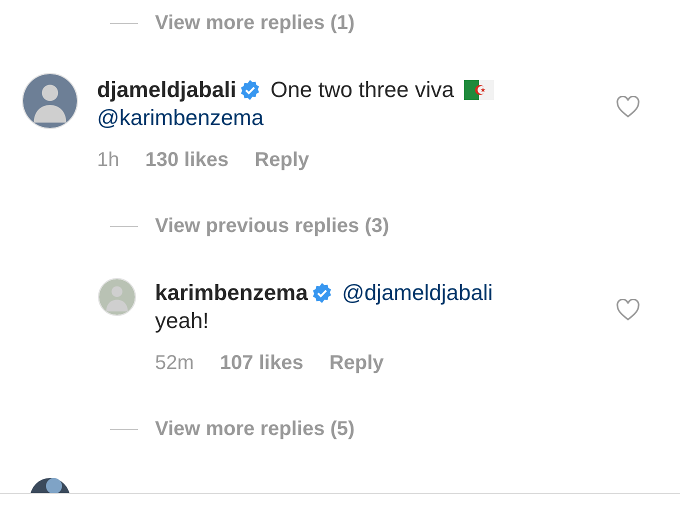  I want to click on username-link: karimbenzema, so click(231, 292).